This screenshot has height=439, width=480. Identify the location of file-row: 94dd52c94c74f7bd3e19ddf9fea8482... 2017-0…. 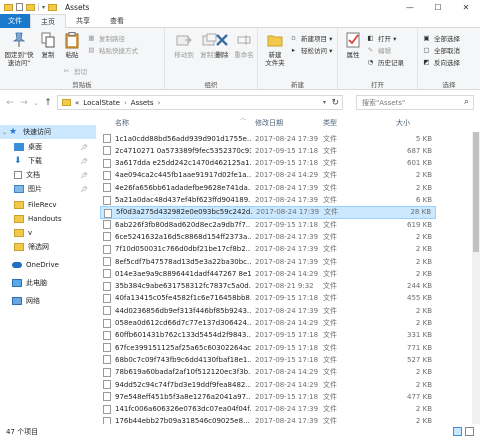
(268, 384).